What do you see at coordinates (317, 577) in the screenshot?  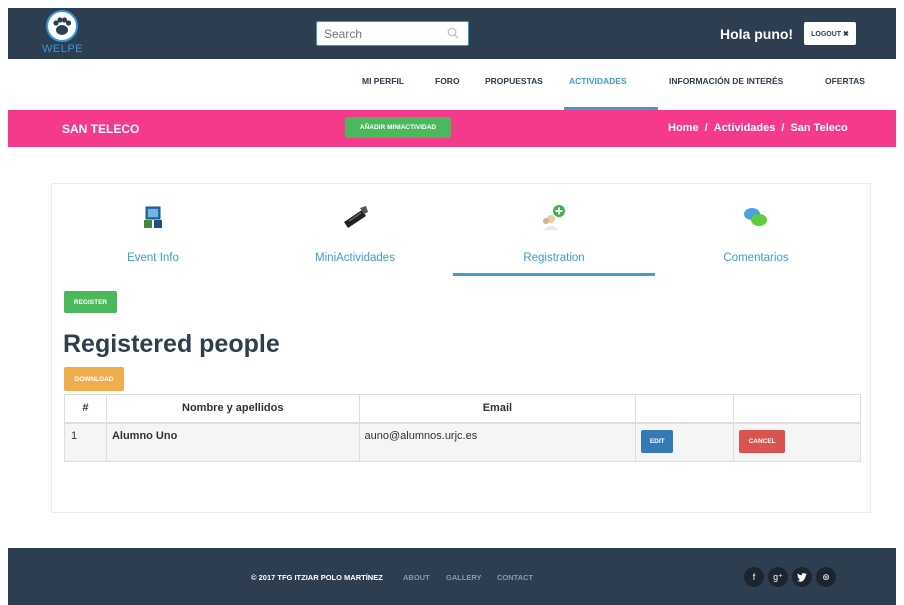 I see `footer-copyright: © 2017 TFG ITZIAR POLO MARTÍNEZ` at bounding box center [317, 577].